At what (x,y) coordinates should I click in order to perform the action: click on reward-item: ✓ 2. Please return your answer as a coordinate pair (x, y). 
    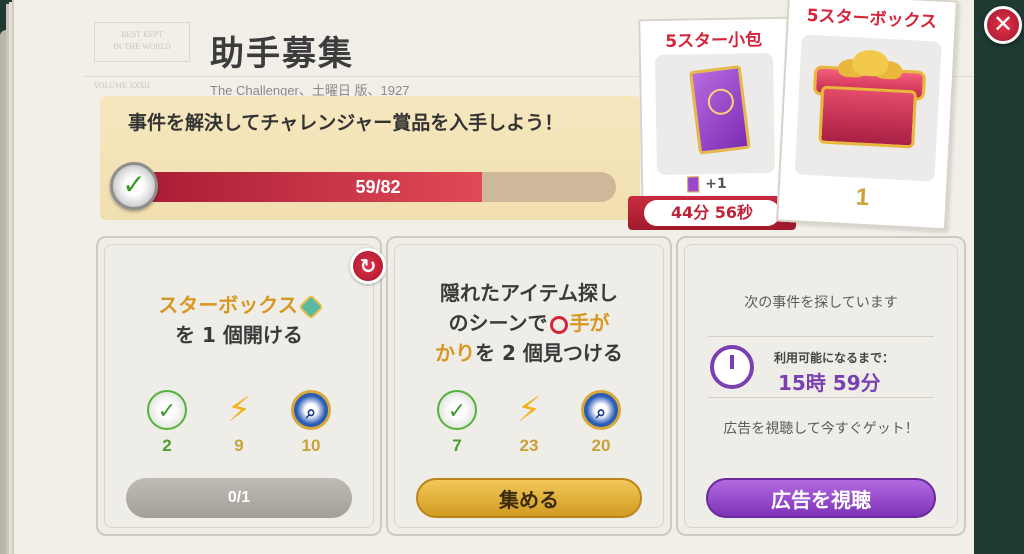
    Looking at the image, I should click on (167, 430).